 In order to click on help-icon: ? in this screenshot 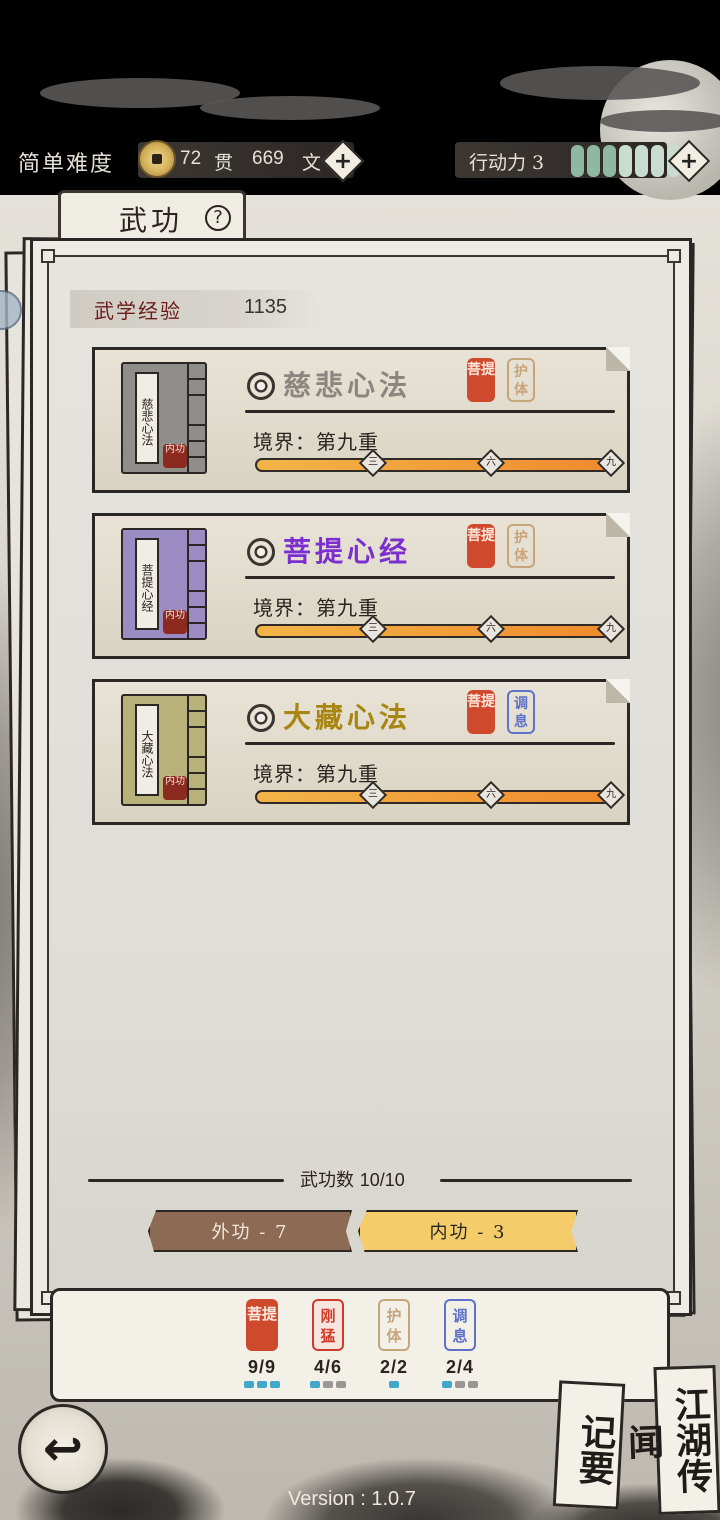, I will do `click(218, 218)`.